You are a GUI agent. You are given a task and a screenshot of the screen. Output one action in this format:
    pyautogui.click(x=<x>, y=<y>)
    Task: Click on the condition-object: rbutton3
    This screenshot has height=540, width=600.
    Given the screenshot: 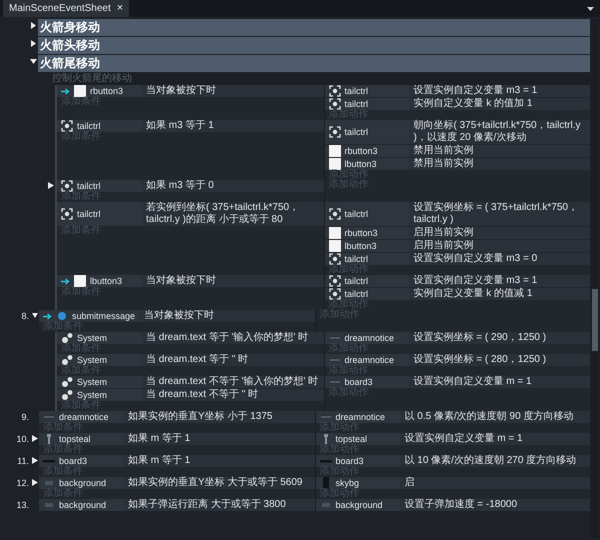 What is the action you would take?
    pyautogui.click(x=99, y=91)
    